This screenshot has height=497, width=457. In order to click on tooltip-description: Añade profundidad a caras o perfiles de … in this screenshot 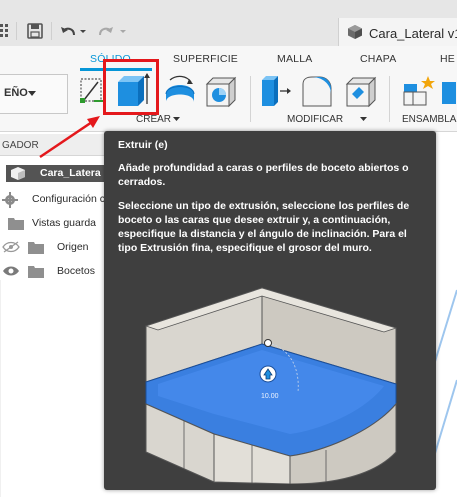, I will do `click(263, 175)`.